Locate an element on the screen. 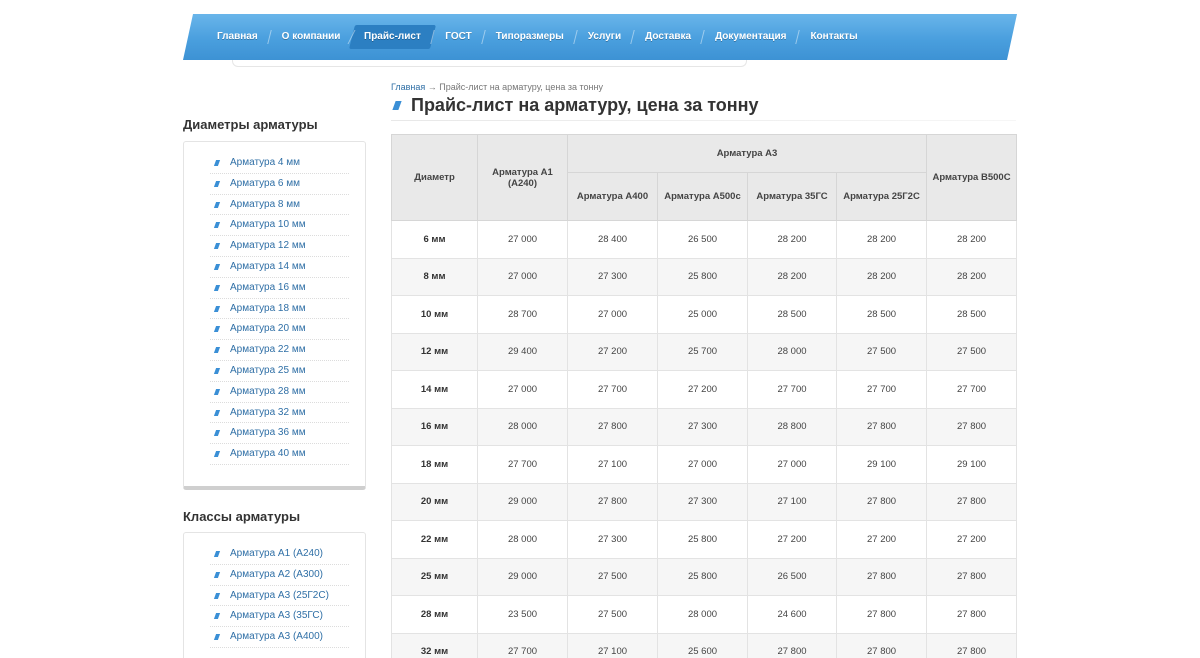 The width and height of the screenshot is (1200, 658). sidebar-link: Арматура 22 мм is located at coordinates (279, 350).